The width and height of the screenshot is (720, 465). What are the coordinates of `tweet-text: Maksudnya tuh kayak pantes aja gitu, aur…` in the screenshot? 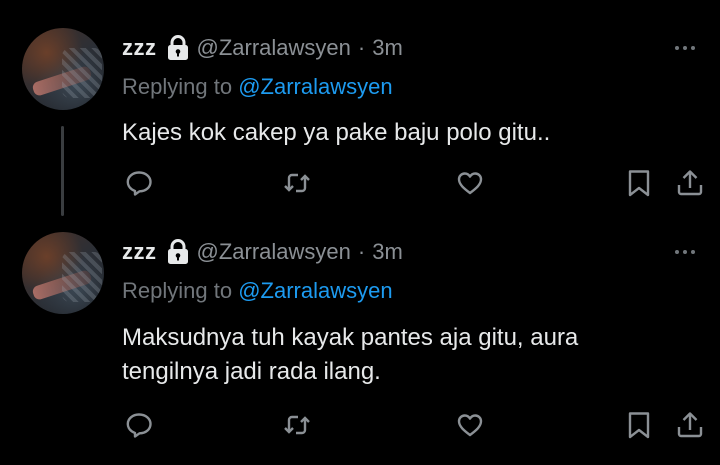 It's located at (350, 354).